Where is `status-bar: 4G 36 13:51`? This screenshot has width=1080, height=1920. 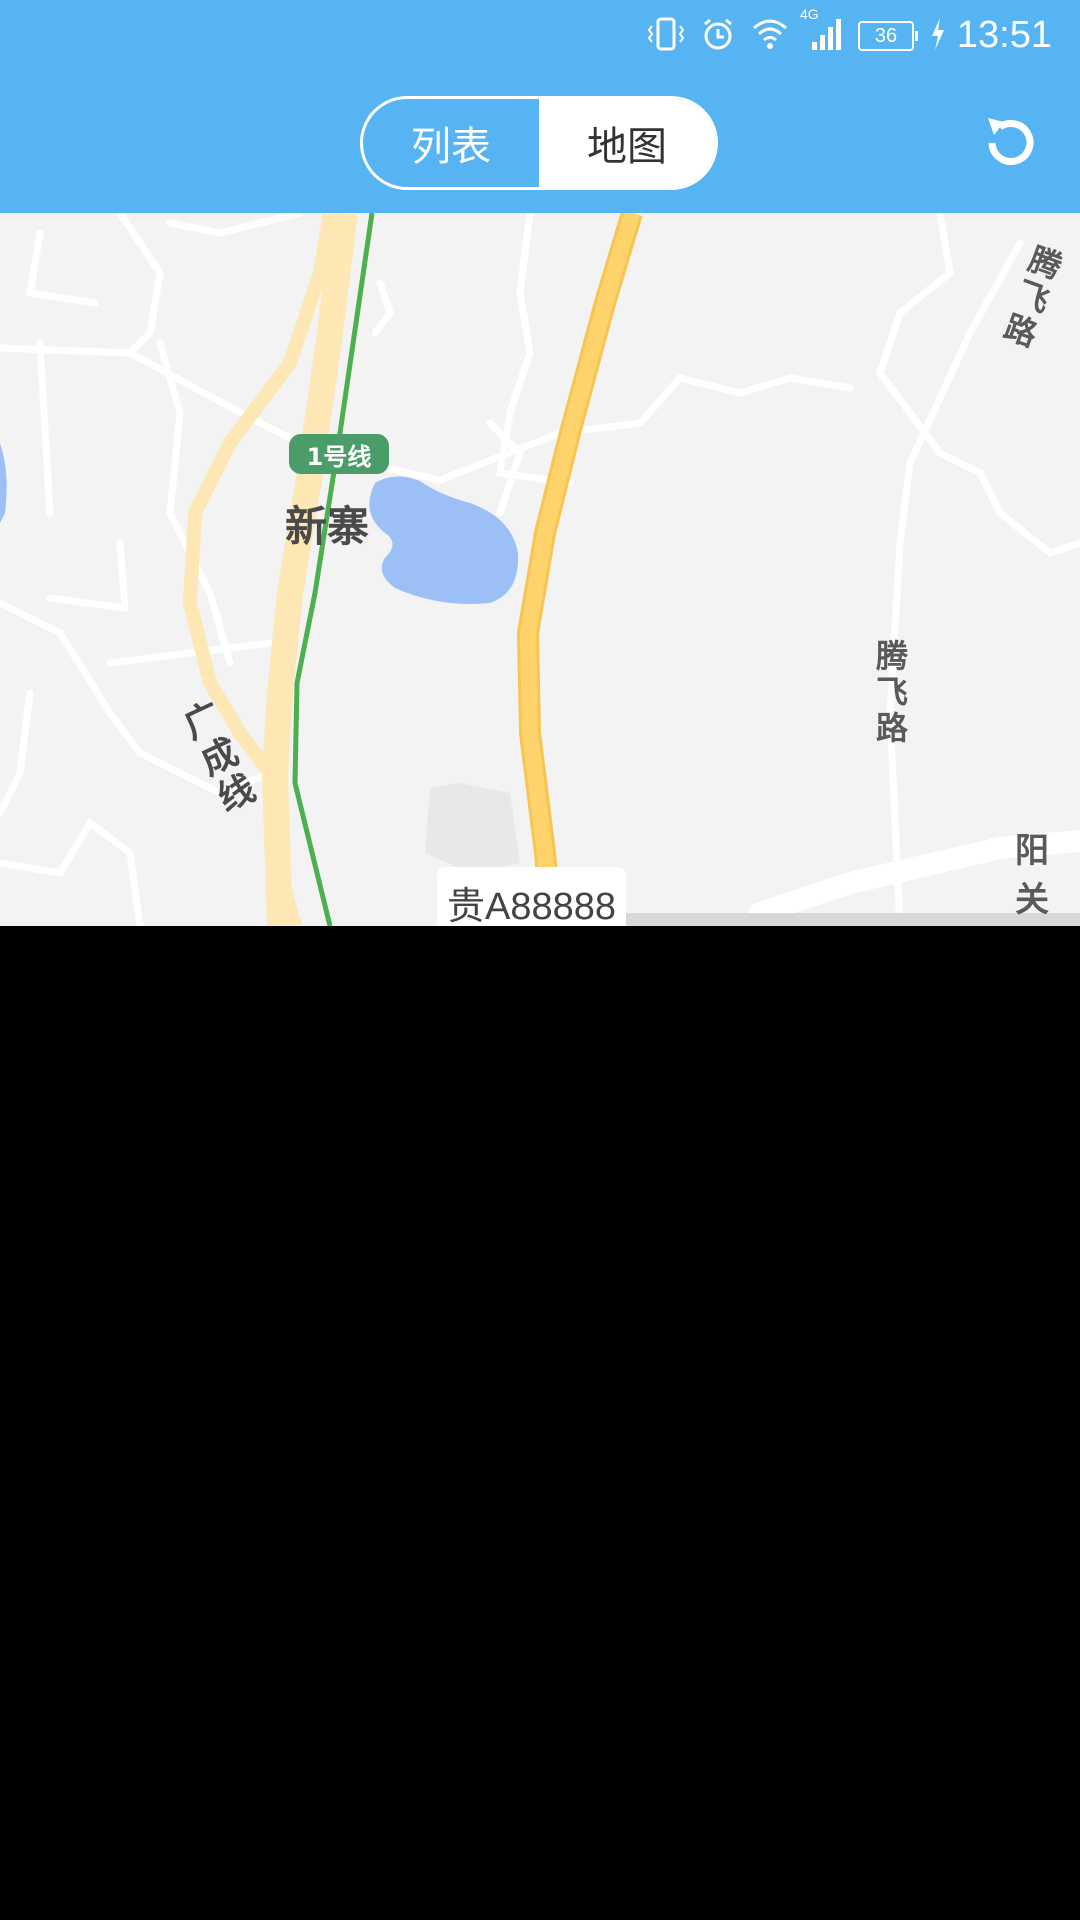
status-bar: 4G 36 13:51 is located at coordinates (540, 36).